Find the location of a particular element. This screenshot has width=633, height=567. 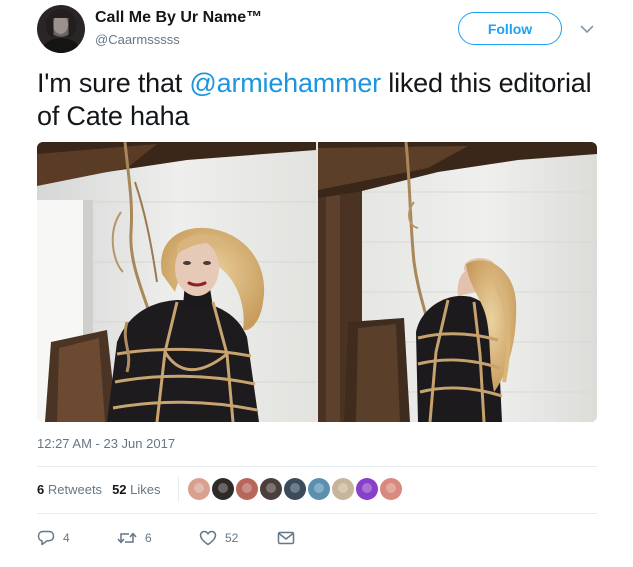

reply-button: 4 is located at coordinates (53, 538).